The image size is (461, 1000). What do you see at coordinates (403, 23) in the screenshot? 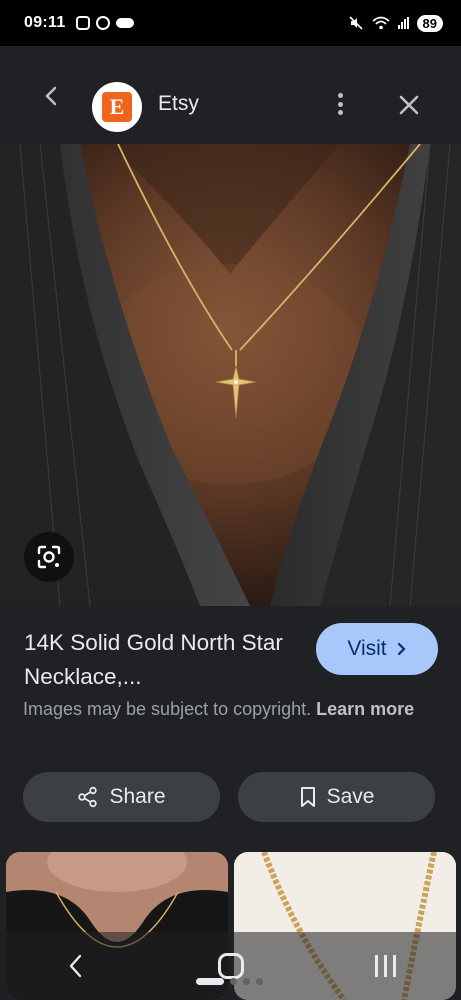
I see `signal-icon` at bounding box center [403, 23].